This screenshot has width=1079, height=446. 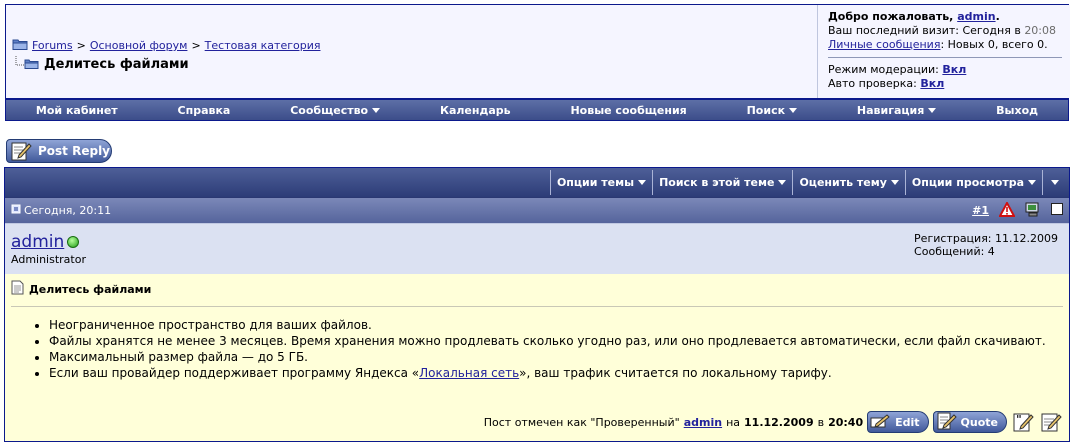 I want to click on user-stats: Регистрация: 11.12.2009 Сообщений: 4, so click(x=986, y=245).